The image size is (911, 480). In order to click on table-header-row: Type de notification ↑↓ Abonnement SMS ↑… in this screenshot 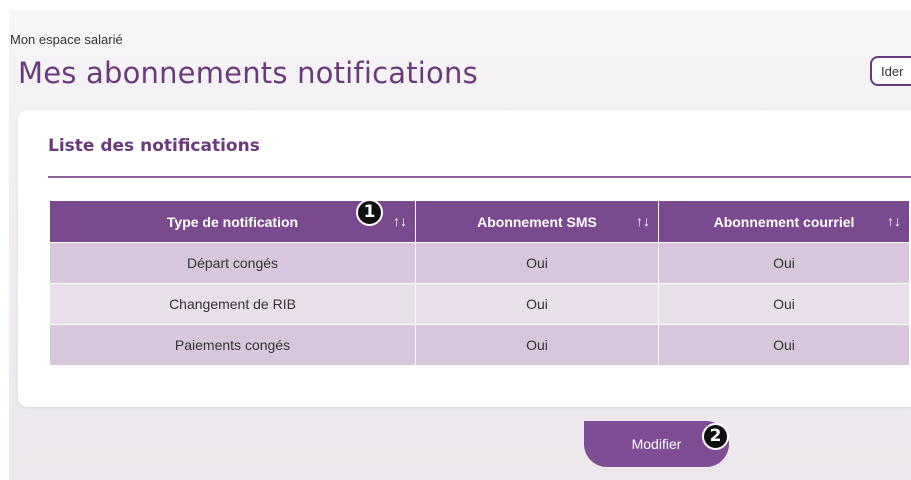, I will do `click(480, 222)`.